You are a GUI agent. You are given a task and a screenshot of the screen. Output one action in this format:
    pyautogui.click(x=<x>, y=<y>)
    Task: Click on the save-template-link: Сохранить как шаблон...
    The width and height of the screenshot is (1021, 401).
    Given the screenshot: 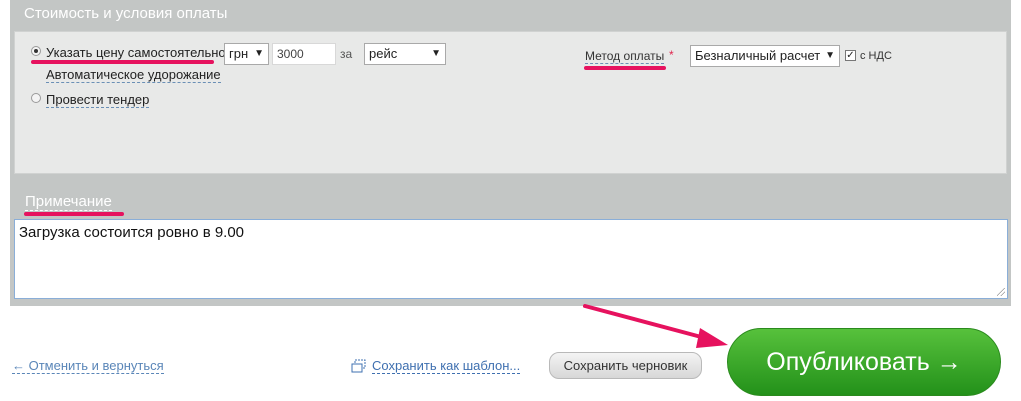 What is the action you would take?
    pyautogui.click(x=446, y=366)
    